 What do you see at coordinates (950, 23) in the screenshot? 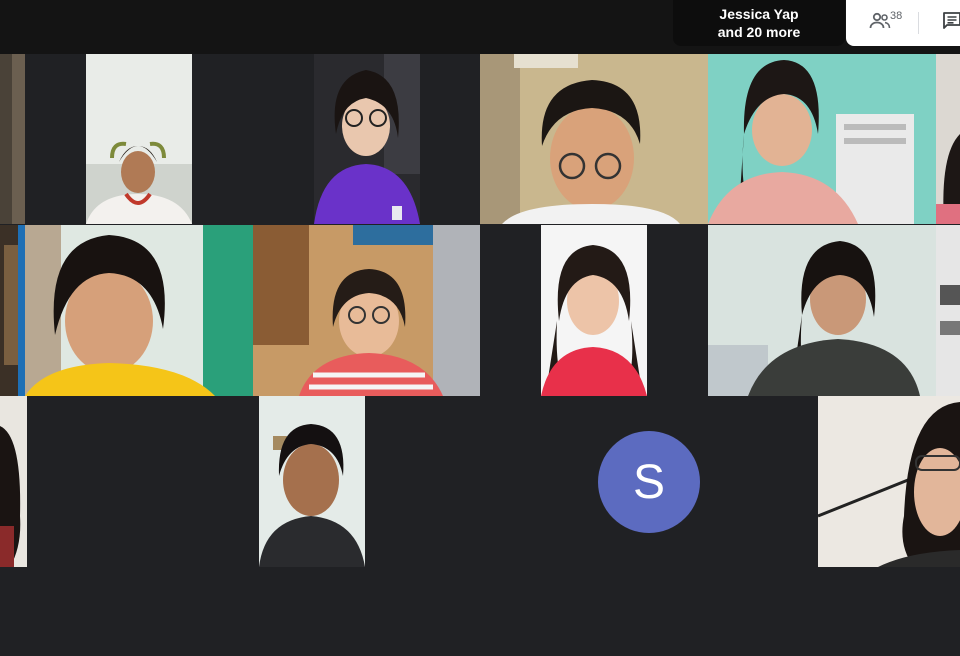
I see `chat-icon` at bounding box center [950, 23].